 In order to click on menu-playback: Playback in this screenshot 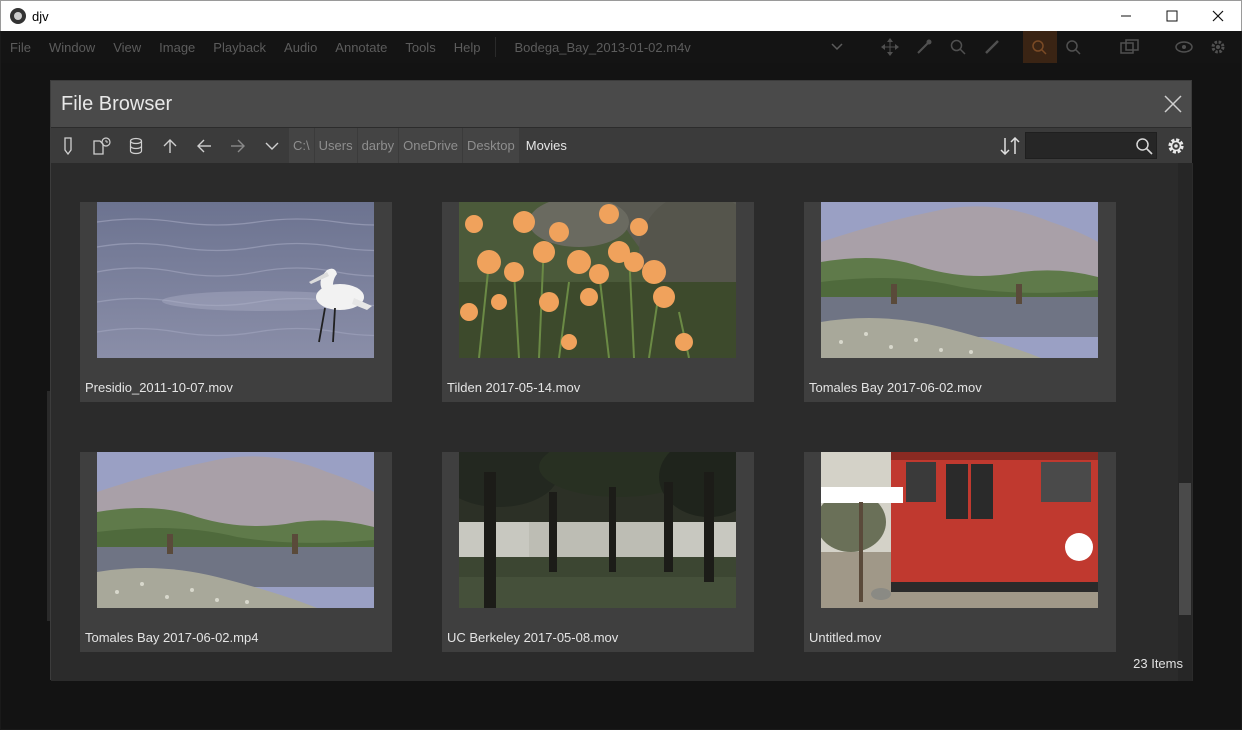, I will do `click(239, 47)`.